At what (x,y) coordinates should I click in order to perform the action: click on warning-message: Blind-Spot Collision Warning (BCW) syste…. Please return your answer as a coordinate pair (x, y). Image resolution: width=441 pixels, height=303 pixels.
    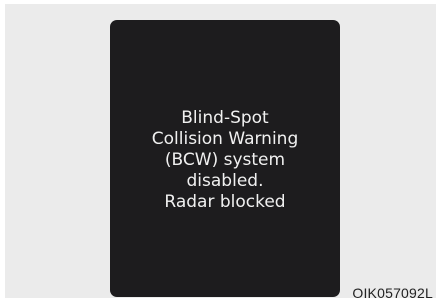
    Looking at the image, I should click on (225, 160).